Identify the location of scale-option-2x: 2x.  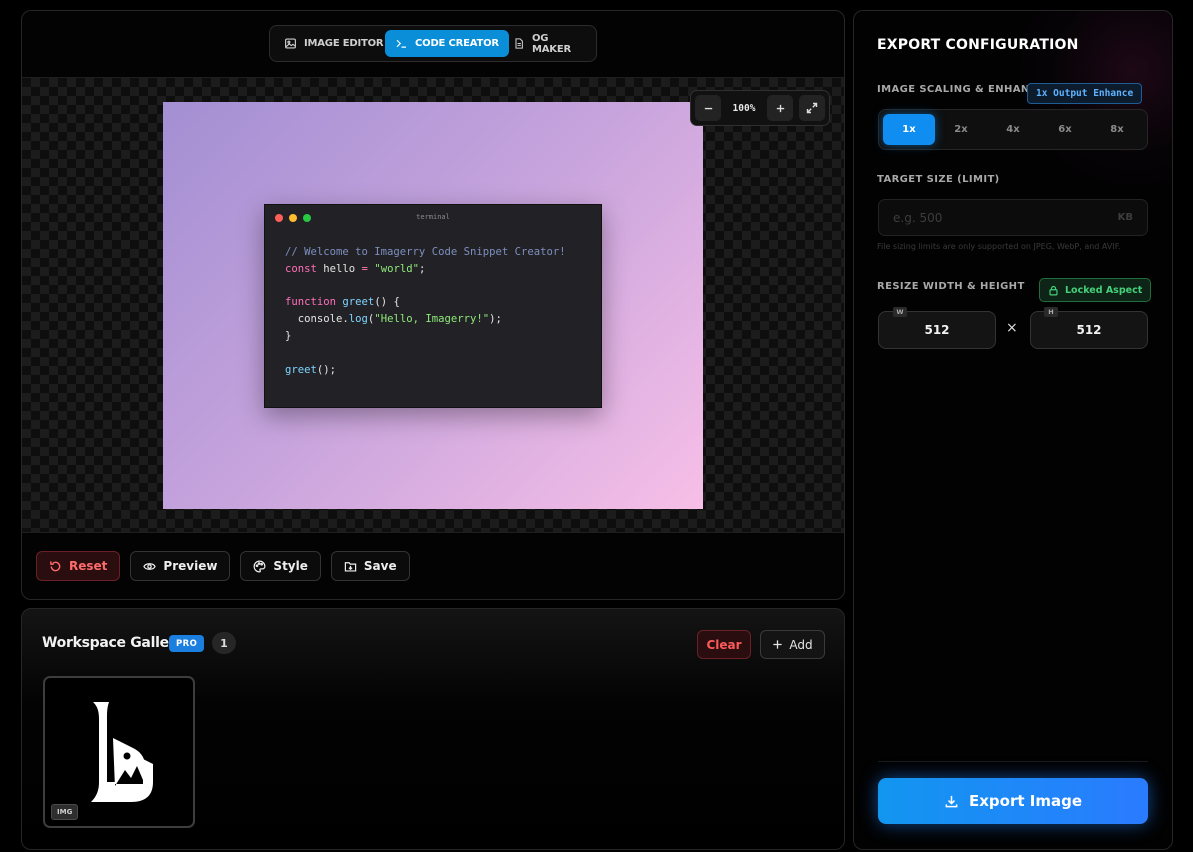
(961, 129).